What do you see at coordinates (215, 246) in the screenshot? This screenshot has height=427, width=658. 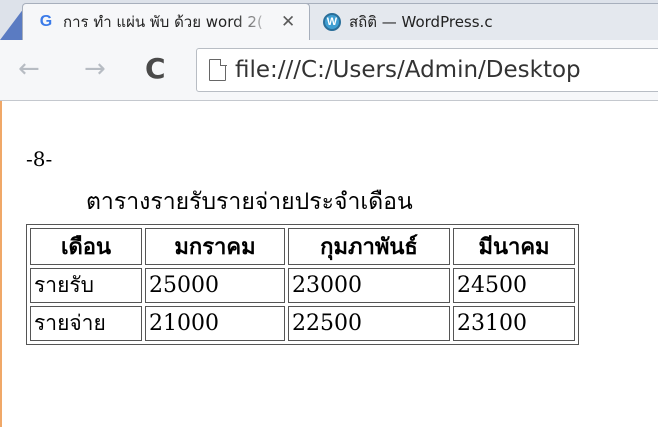 I see `header-january: มกราคม` at bounding box center [215, 246].